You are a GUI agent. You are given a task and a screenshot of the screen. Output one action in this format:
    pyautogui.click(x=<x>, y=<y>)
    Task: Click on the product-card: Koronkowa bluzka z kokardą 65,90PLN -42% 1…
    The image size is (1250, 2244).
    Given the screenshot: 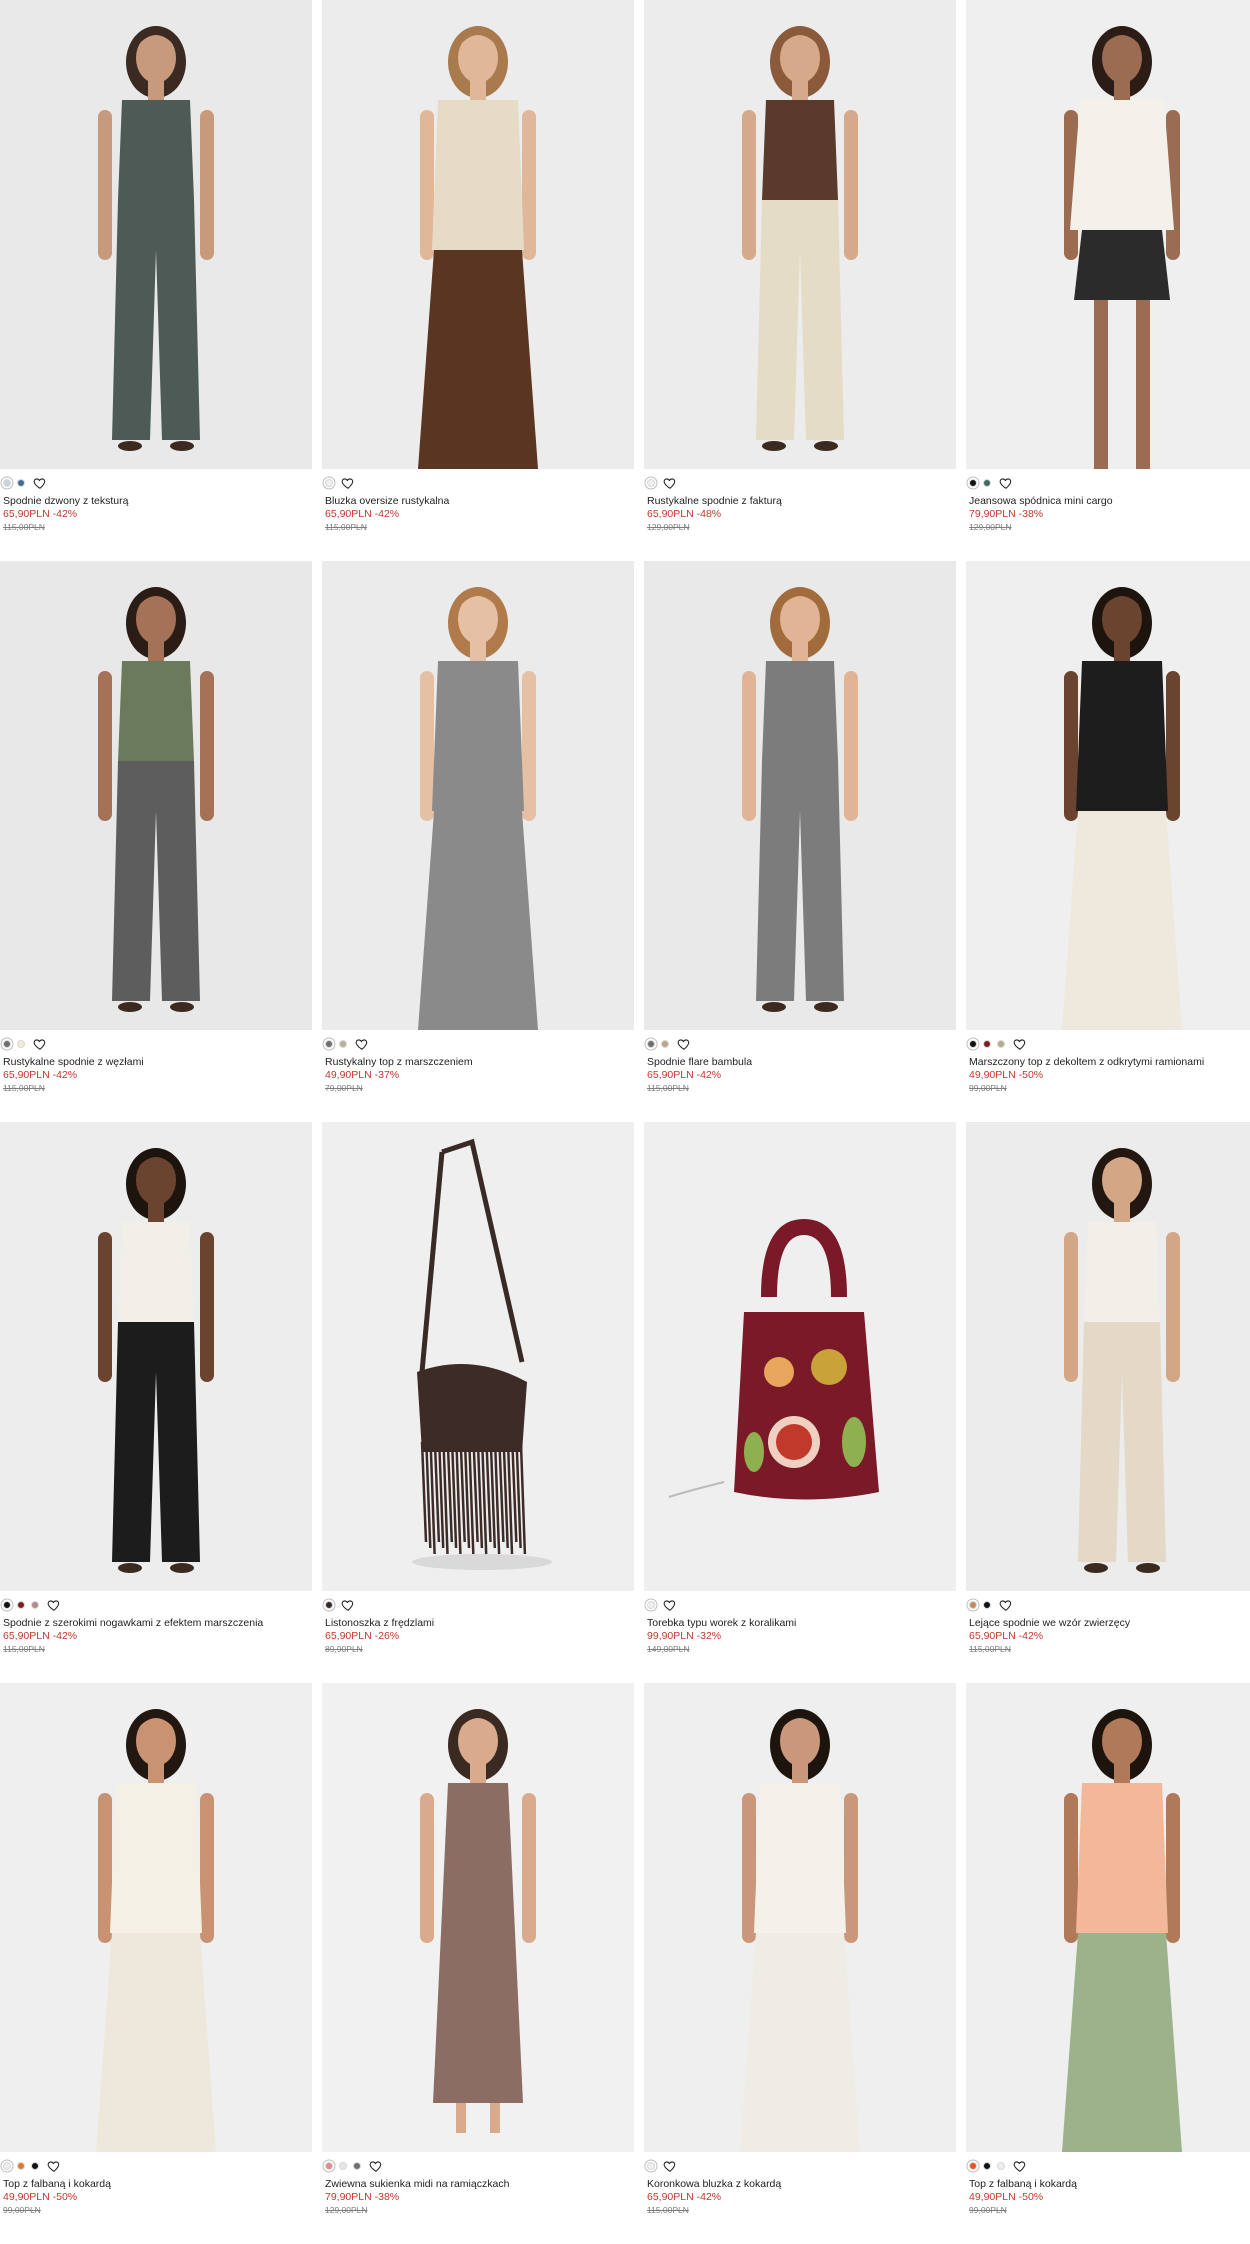 What is the action you would take?
    pyautogui.click(x=800, y=1963)
    